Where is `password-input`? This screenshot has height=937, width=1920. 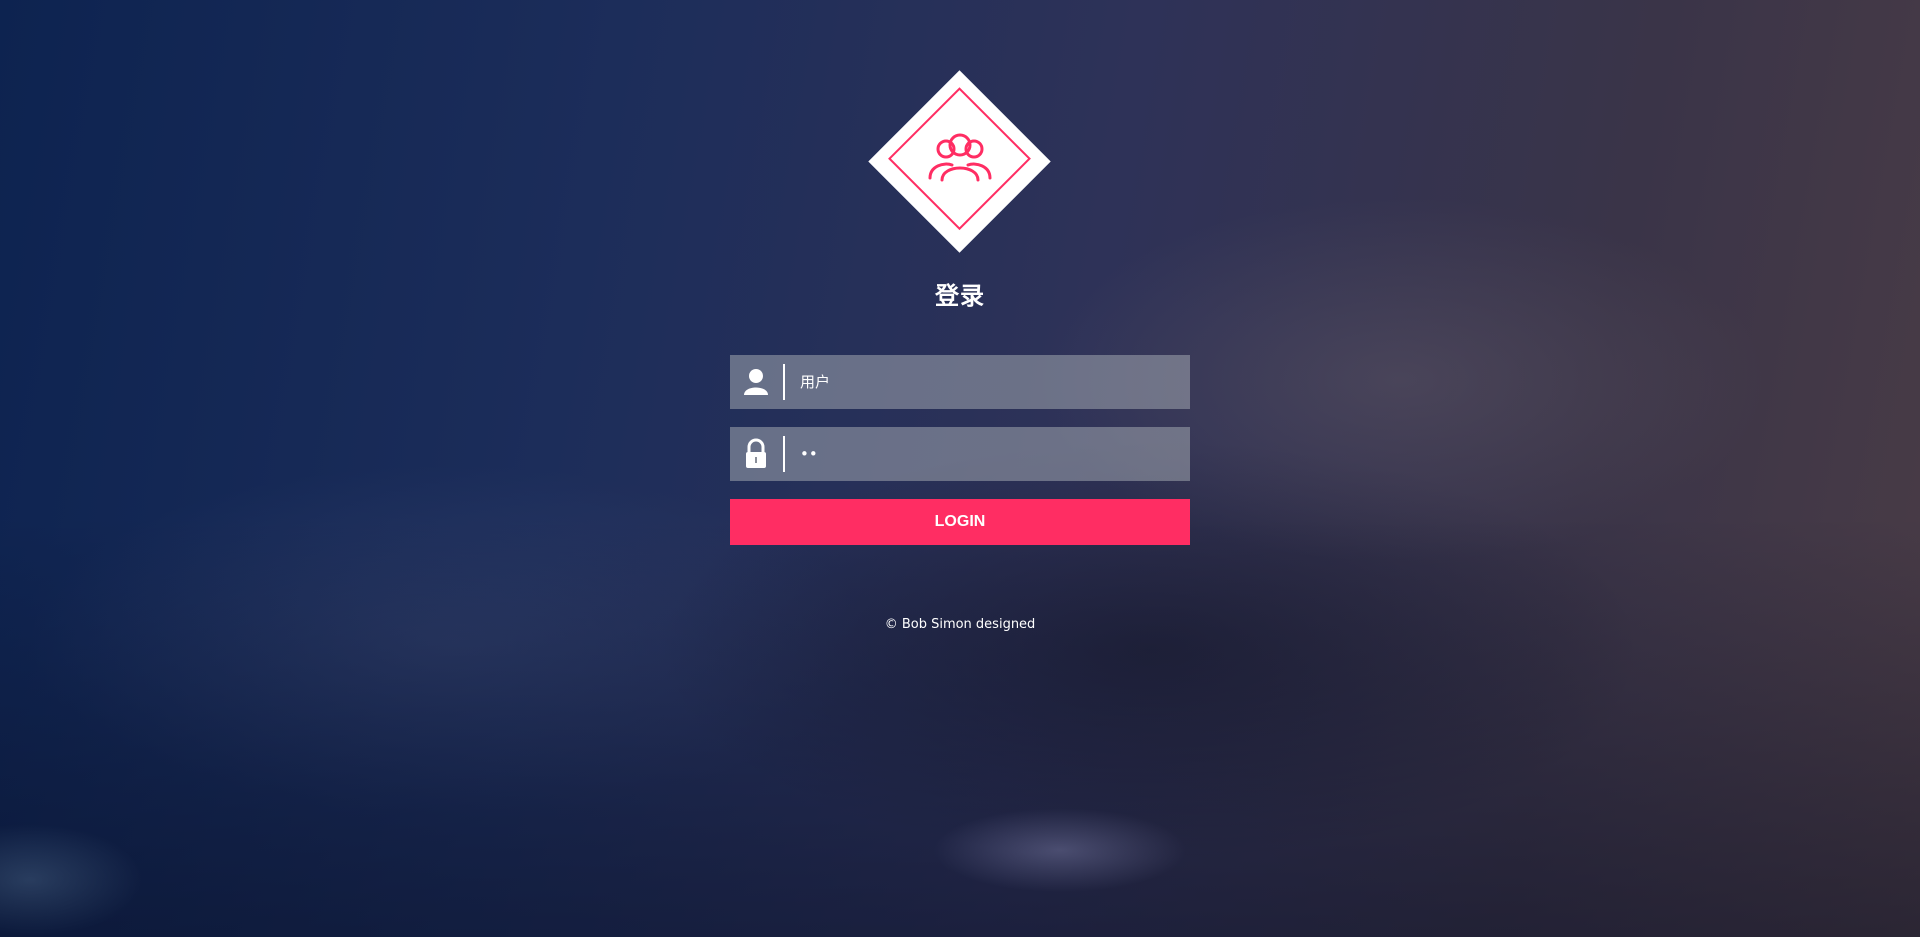 password-input is located at coordinates (990, 454).